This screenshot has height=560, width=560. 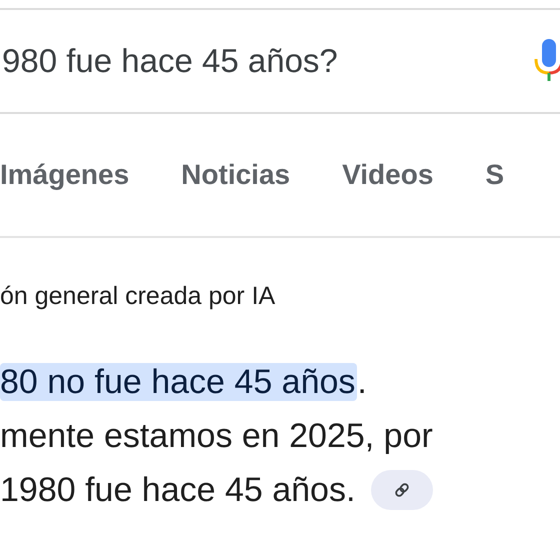 I want to click on search-tab: Noticias, so click(x=235, y=175).